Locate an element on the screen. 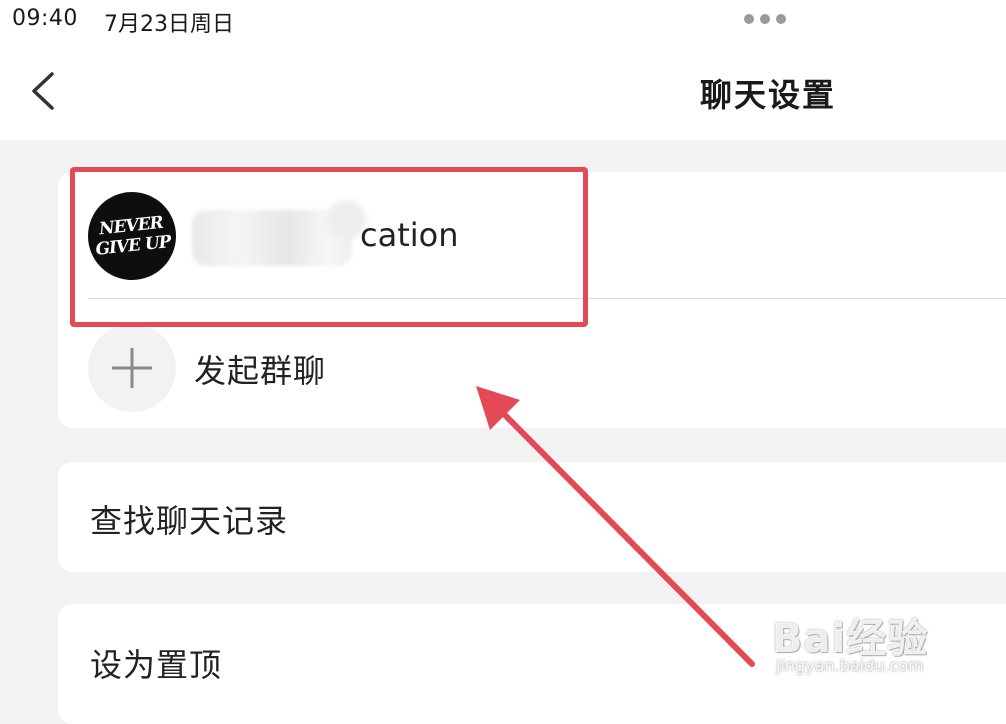 The width and height of the screenshot is (1006, 724). start-group-chat-button: 发起群聊 is located at coordinates (547, 368).